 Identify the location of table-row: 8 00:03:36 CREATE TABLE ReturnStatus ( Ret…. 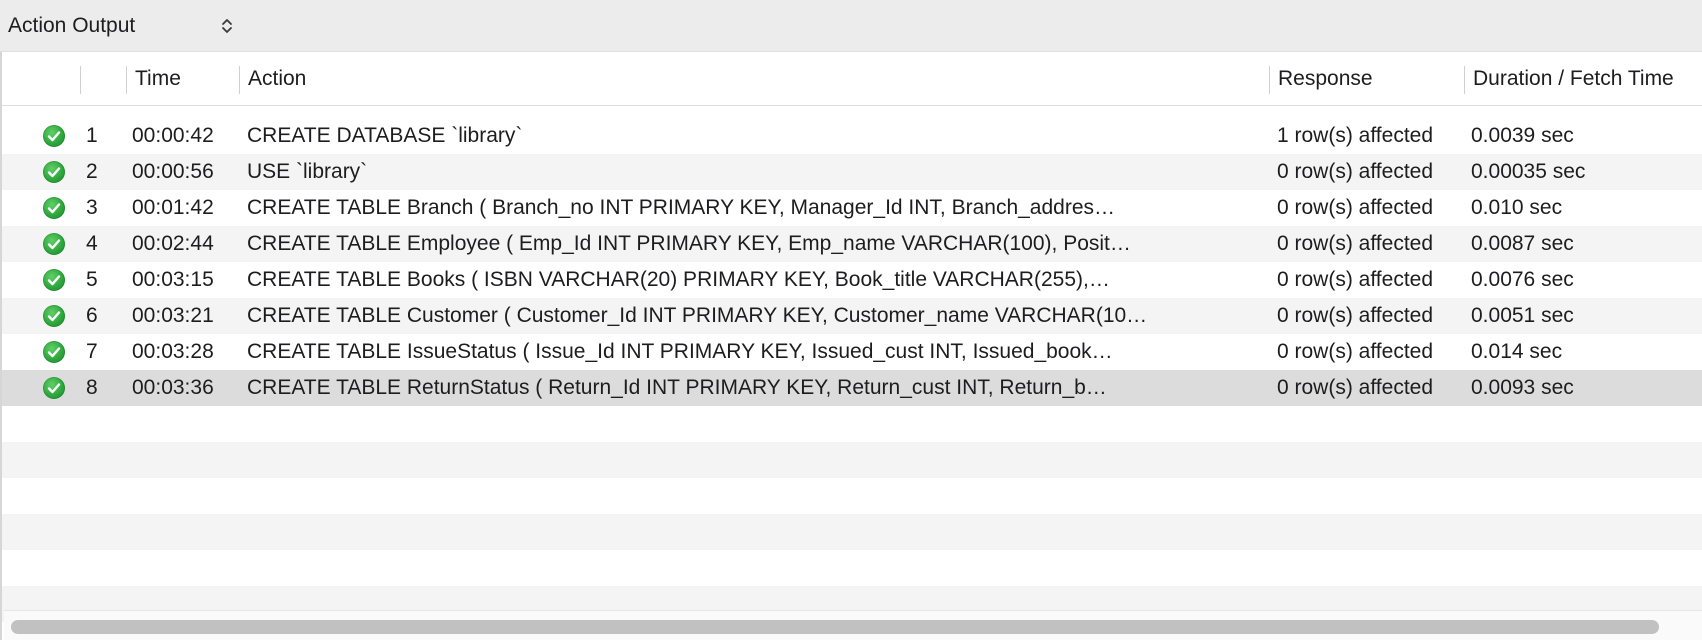
(852, 388).